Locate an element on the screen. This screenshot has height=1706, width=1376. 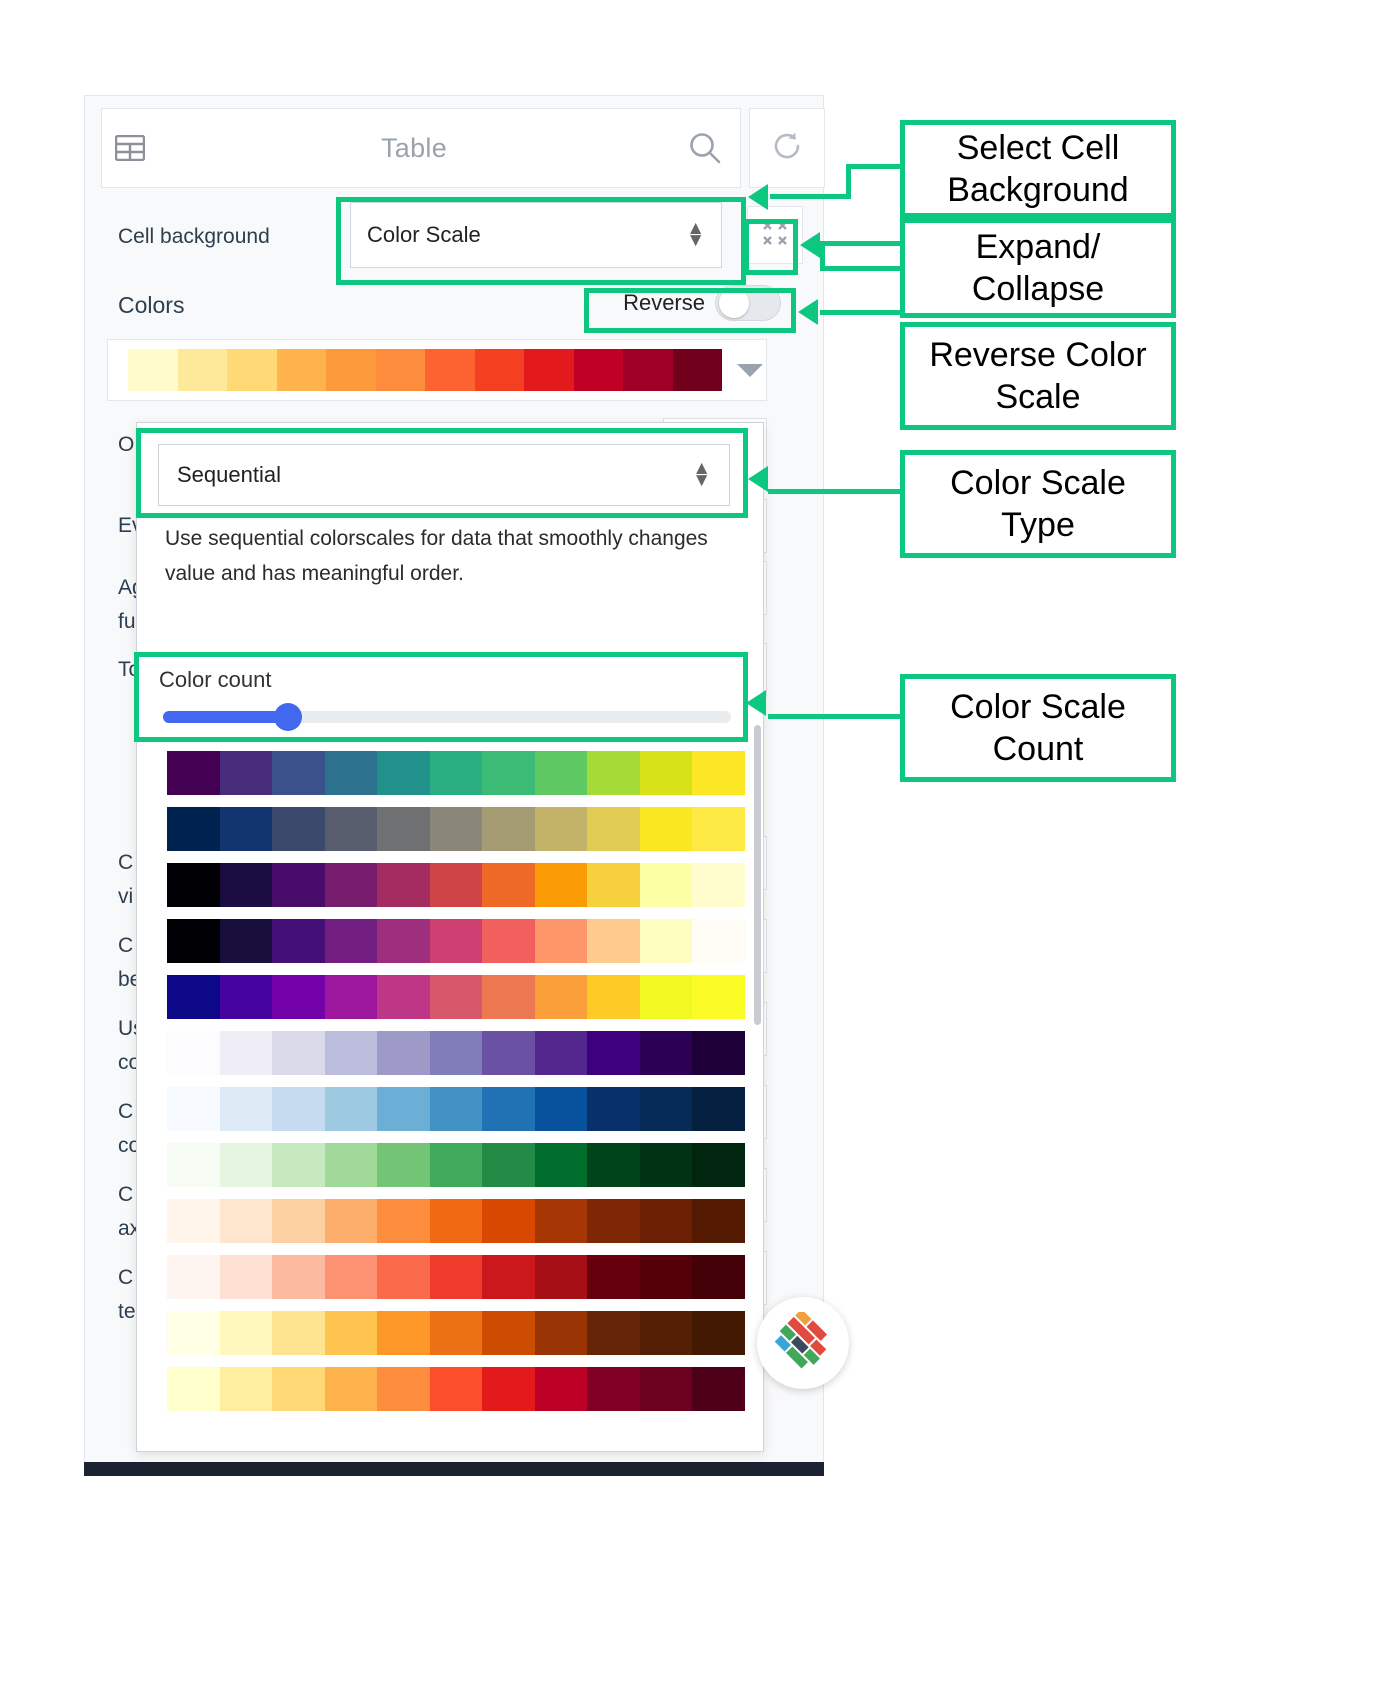
callout-color-scale-count: Color Scale Count is located at coordinates (1038, 728).